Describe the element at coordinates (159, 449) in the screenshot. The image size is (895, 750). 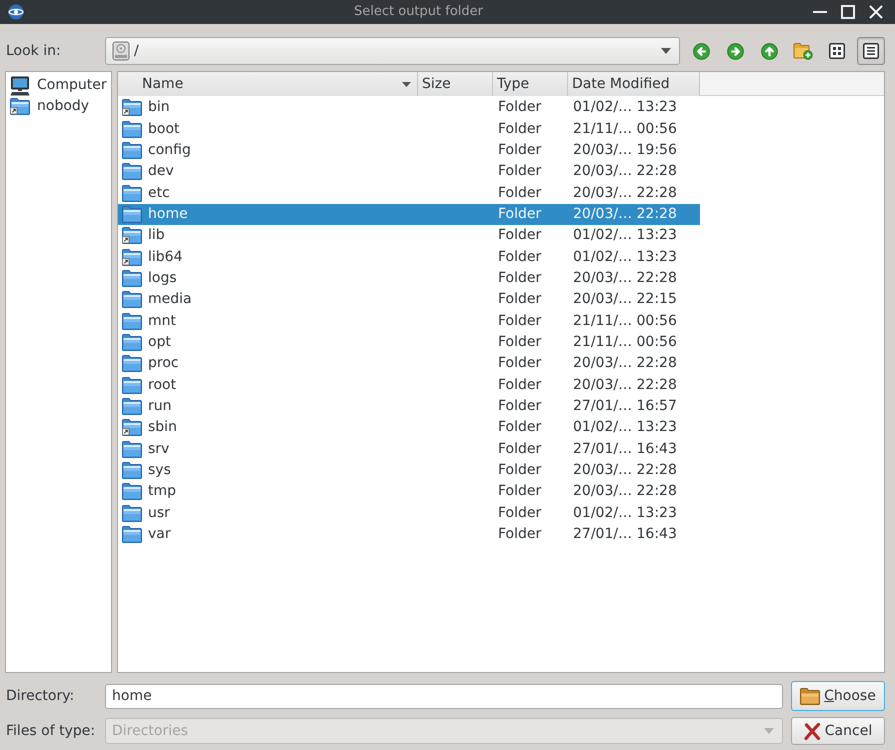
I see `file-name: srv` at that location.